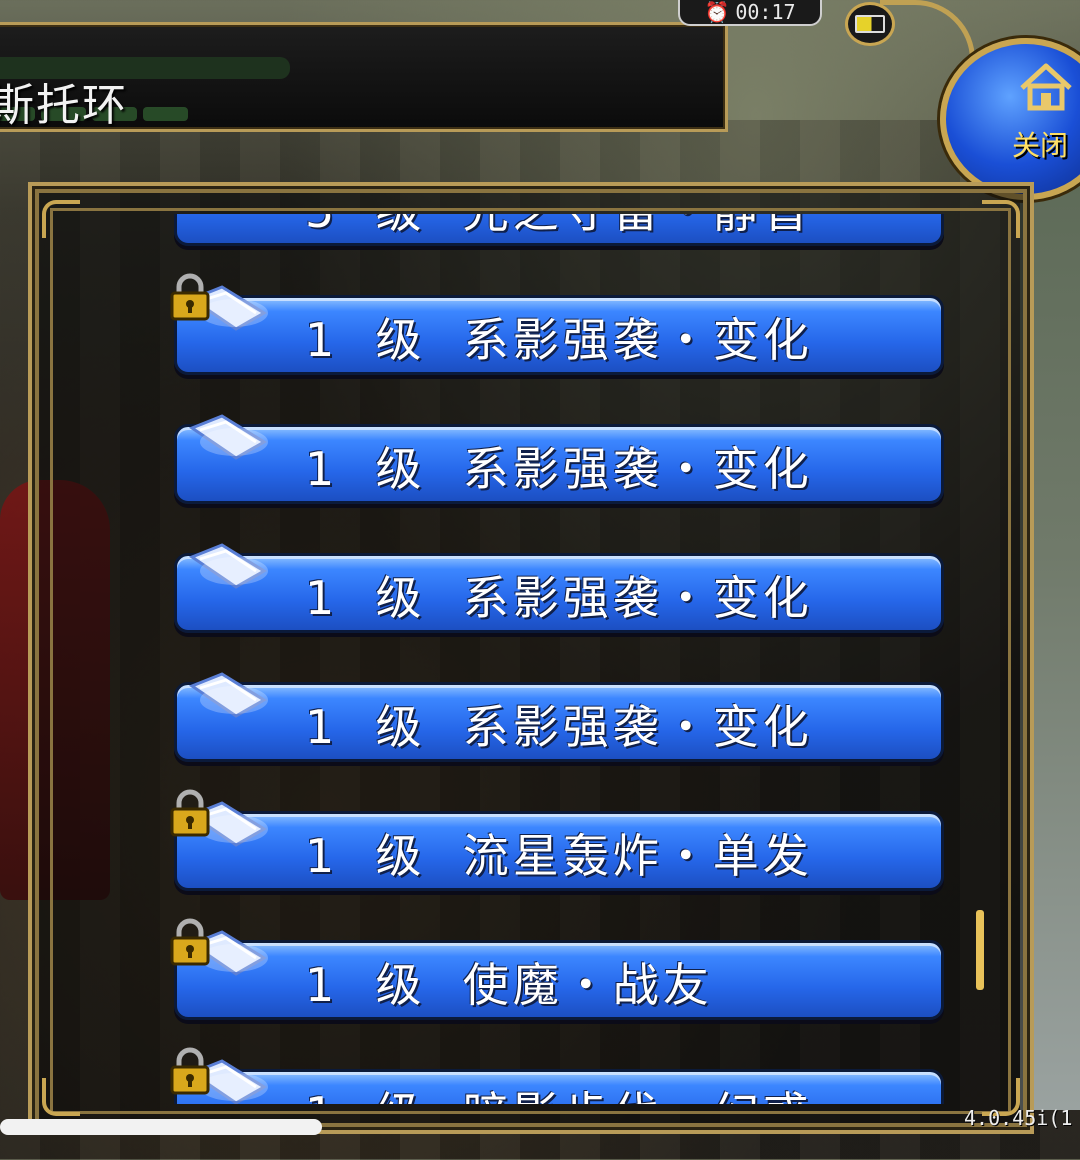 The image size is (1080, 1160). I want to click on skill-label: 1 级 暗影步伐・幻惑, so click(559, 1091).